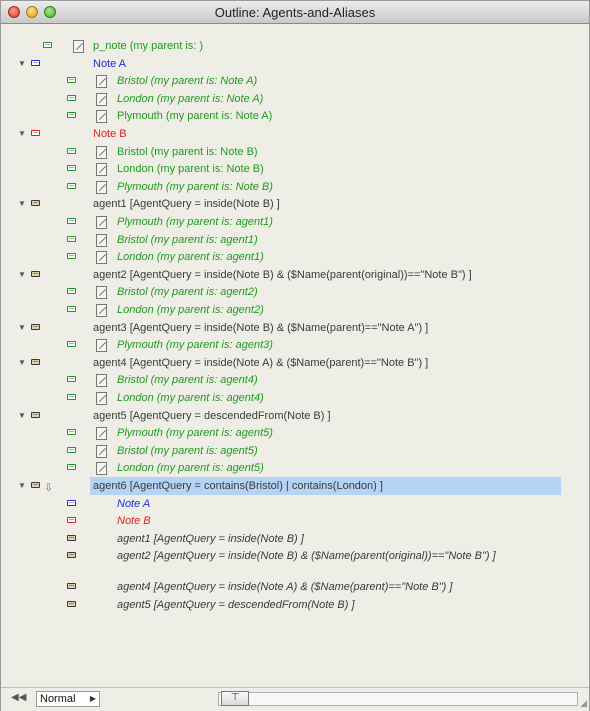 Image resolution: width=590 pixels, height=711 pixels. What do you see at coordinates (92, 698) in the screenshot?
I see `dropdown-caret-icon: ▶` at bounding box center [92, 698].